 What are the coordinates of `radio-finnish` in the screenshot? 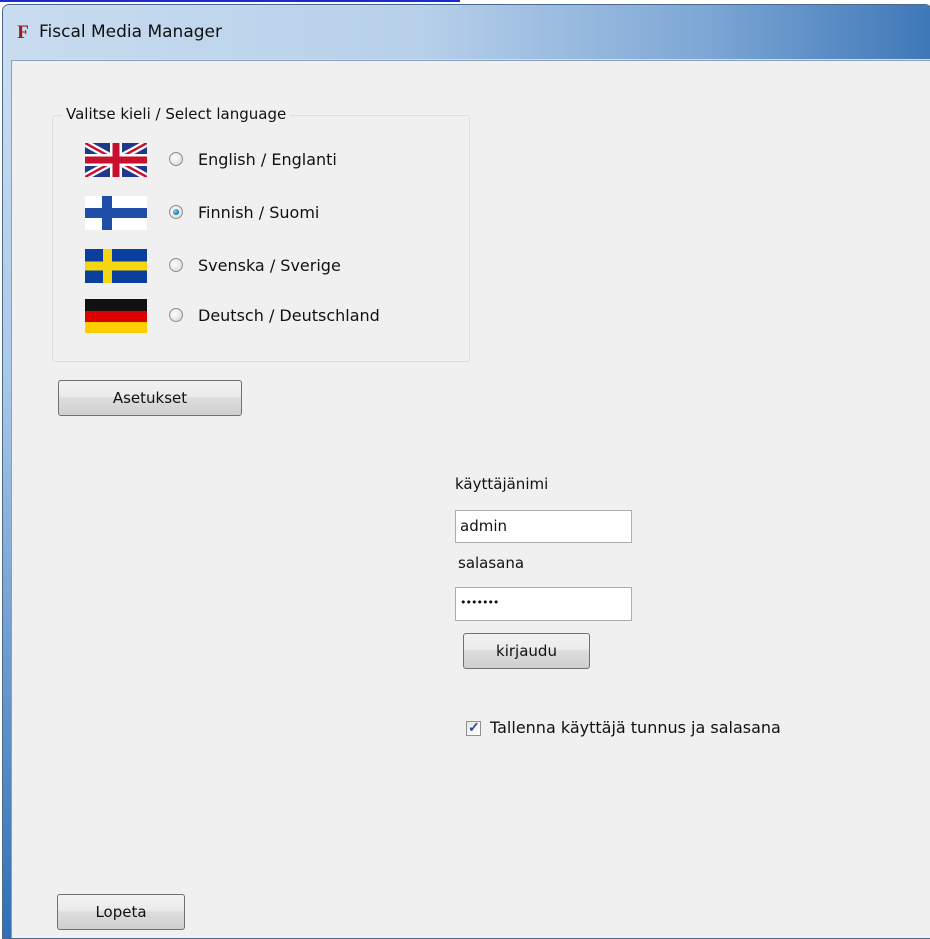 It's located at (176, 212).